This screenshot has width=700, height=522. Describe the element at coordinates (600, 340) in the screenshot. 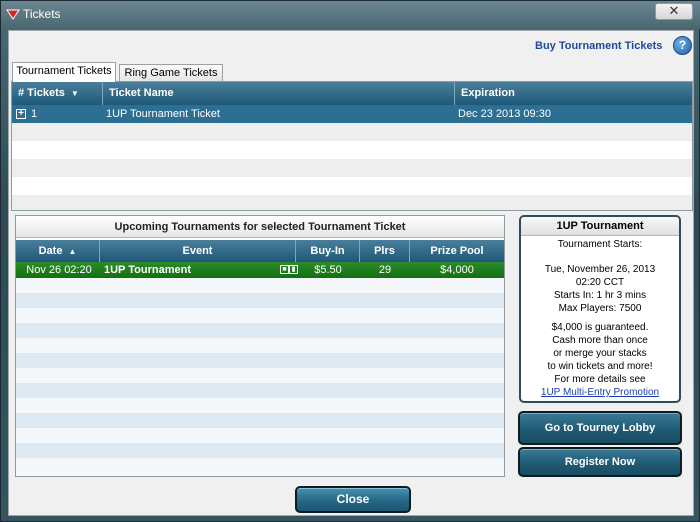

I see `info-promo-line: Cash more than once` at that location.